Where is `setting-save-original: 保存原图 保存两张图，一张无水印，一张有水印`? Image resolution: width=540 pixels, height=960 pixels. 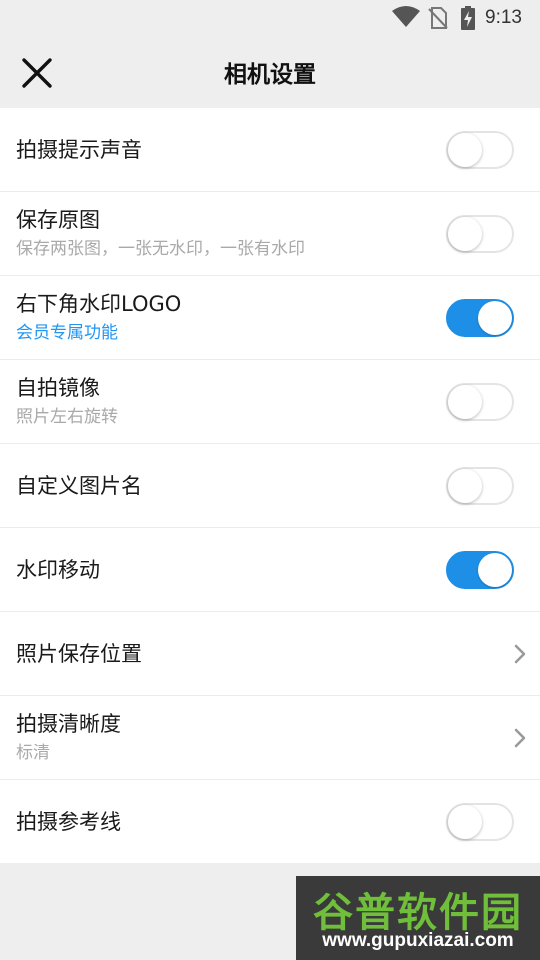 setting-save-original: 保存原图 保存两张图，一张无水印，一张有水印 is located at coordinates (270, 234).